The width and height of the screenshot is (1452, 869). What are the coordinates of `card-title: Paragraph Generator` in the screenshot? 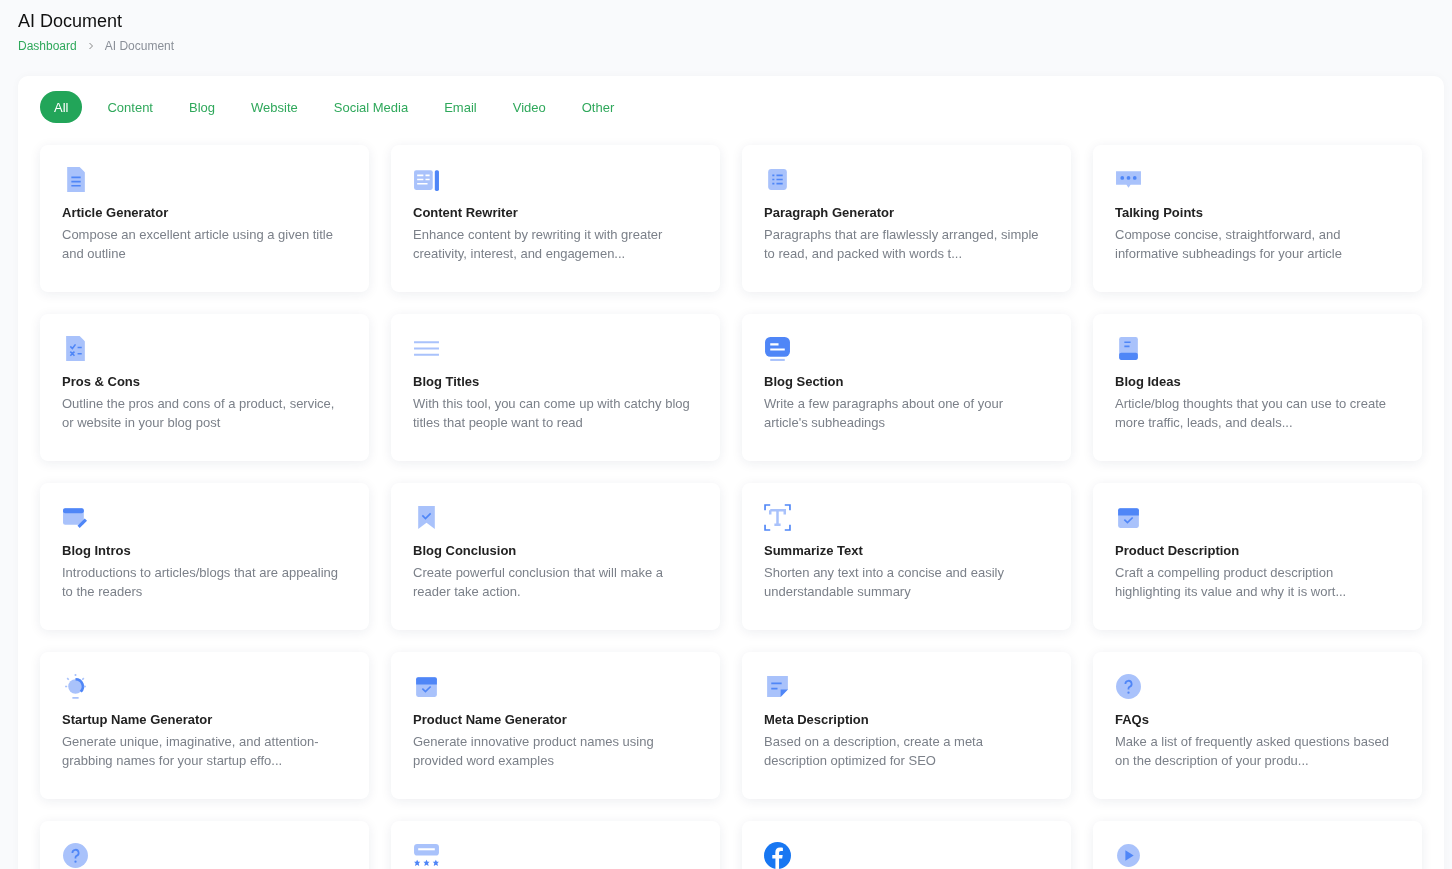 It's located at (830, 212).